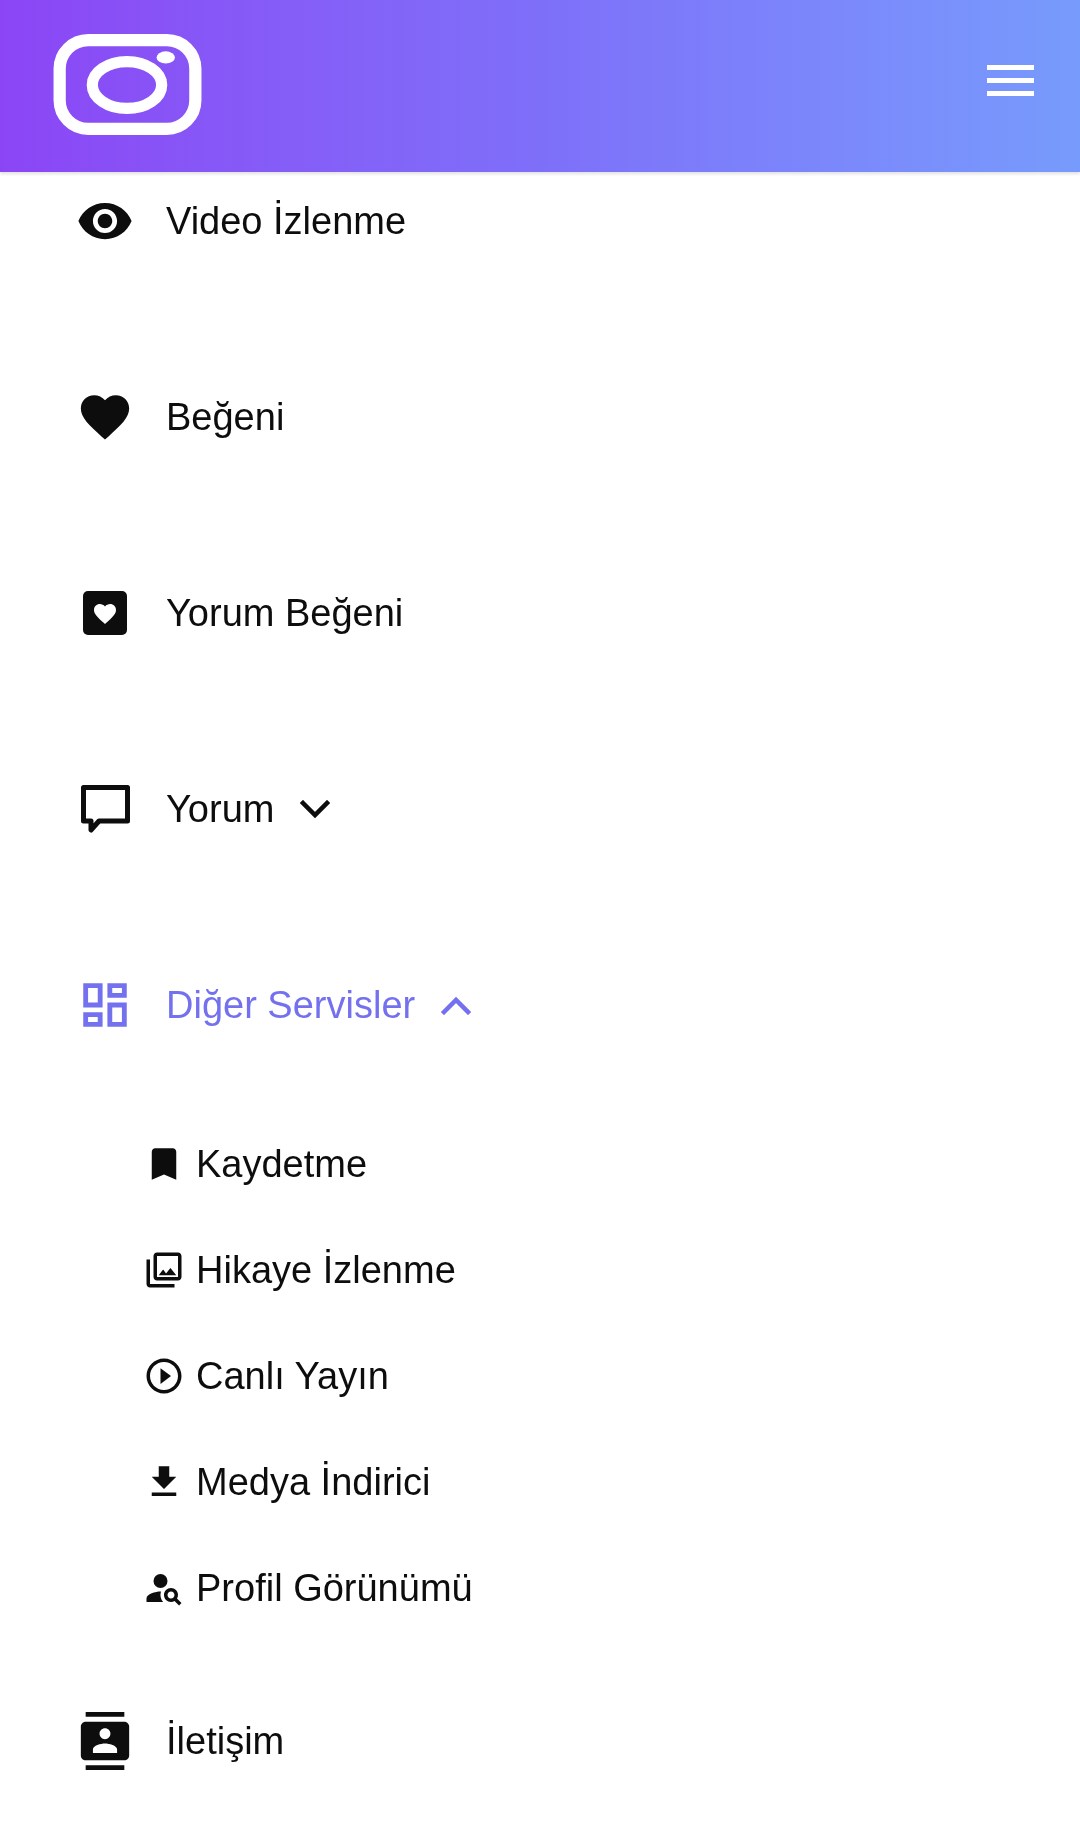  What do you see at coordinates (203, 809) in the screenshot?
I see `menu-item: Yorum` at bounding box center [203, 809].